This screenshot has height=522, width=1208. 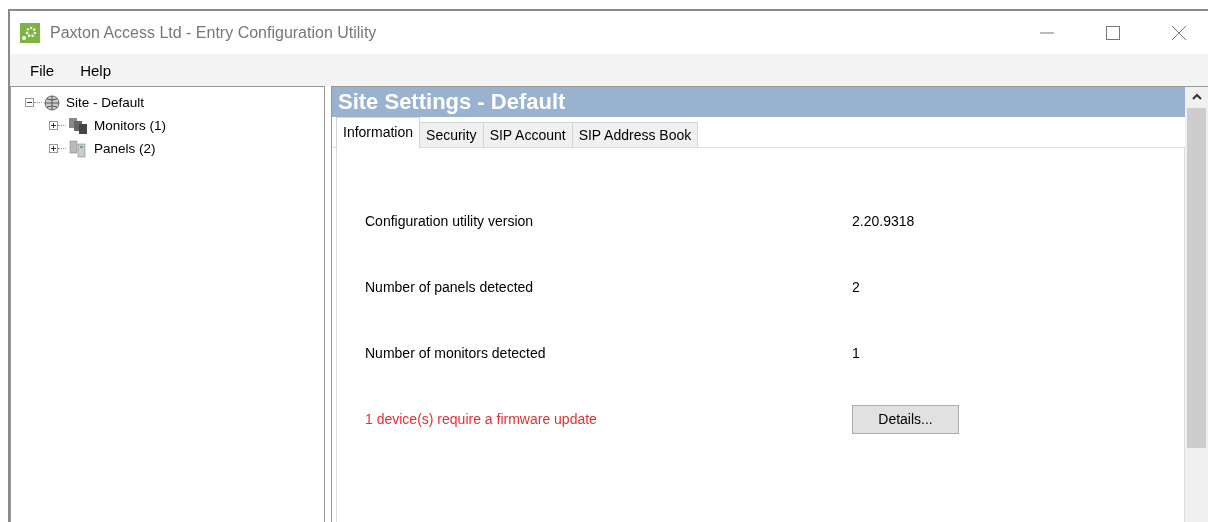 What do you see at coordinates (450, 287) in the screenshot?
I see `info-label: Number of panels detected` at bounding box center [450, 287].